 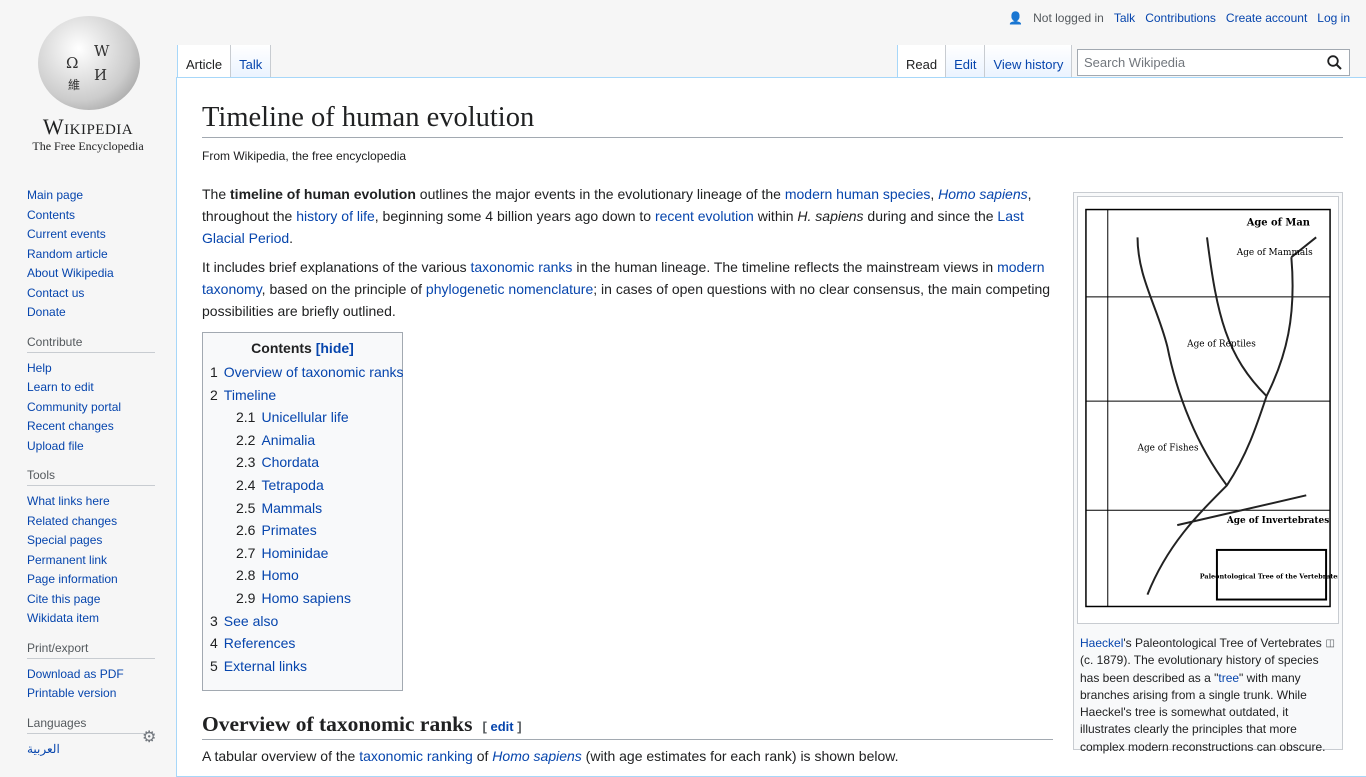 I want to click on sidebar-print-item-1: Printable version, so click(x=91, y=694).